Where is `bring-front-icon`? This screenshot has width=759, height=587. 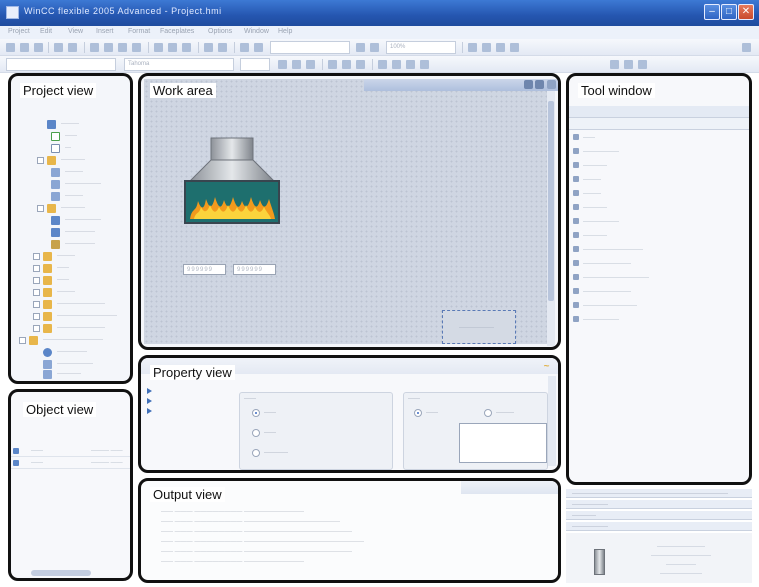 bring-front-icon is located at coordinates (244, 47).